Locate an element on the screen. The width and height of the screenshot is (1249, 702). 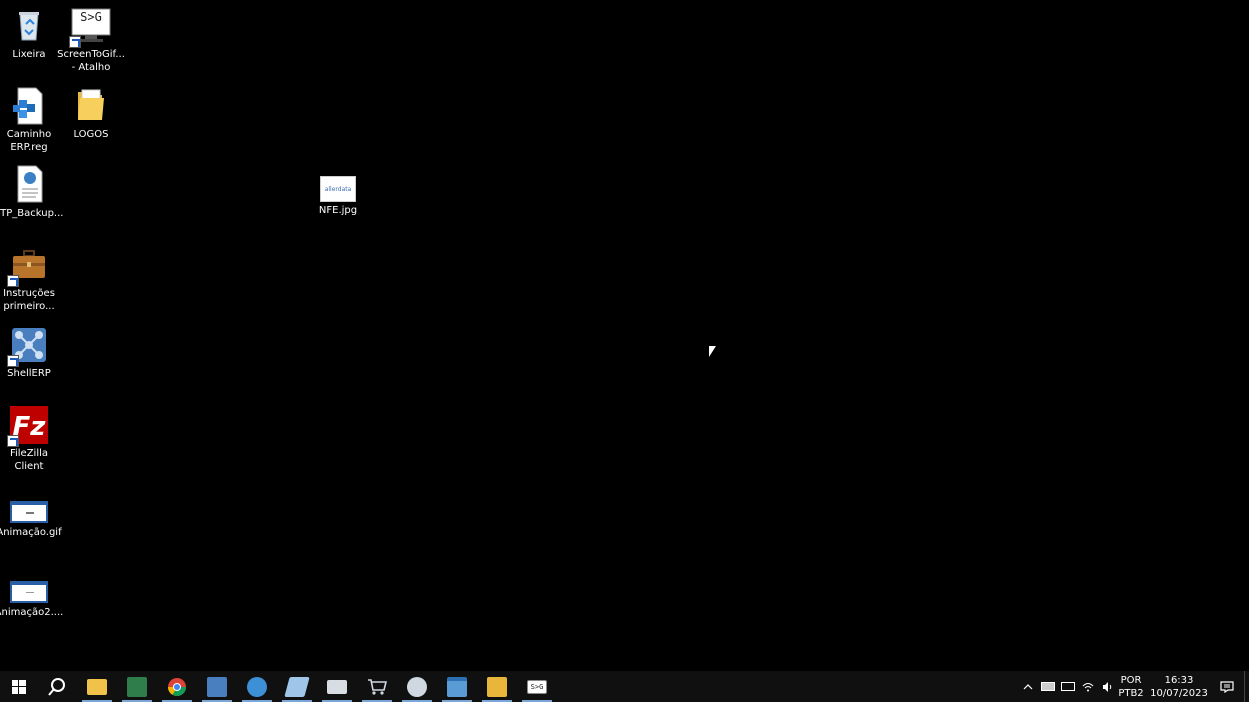
search-button is located at coordinates (57, 686).